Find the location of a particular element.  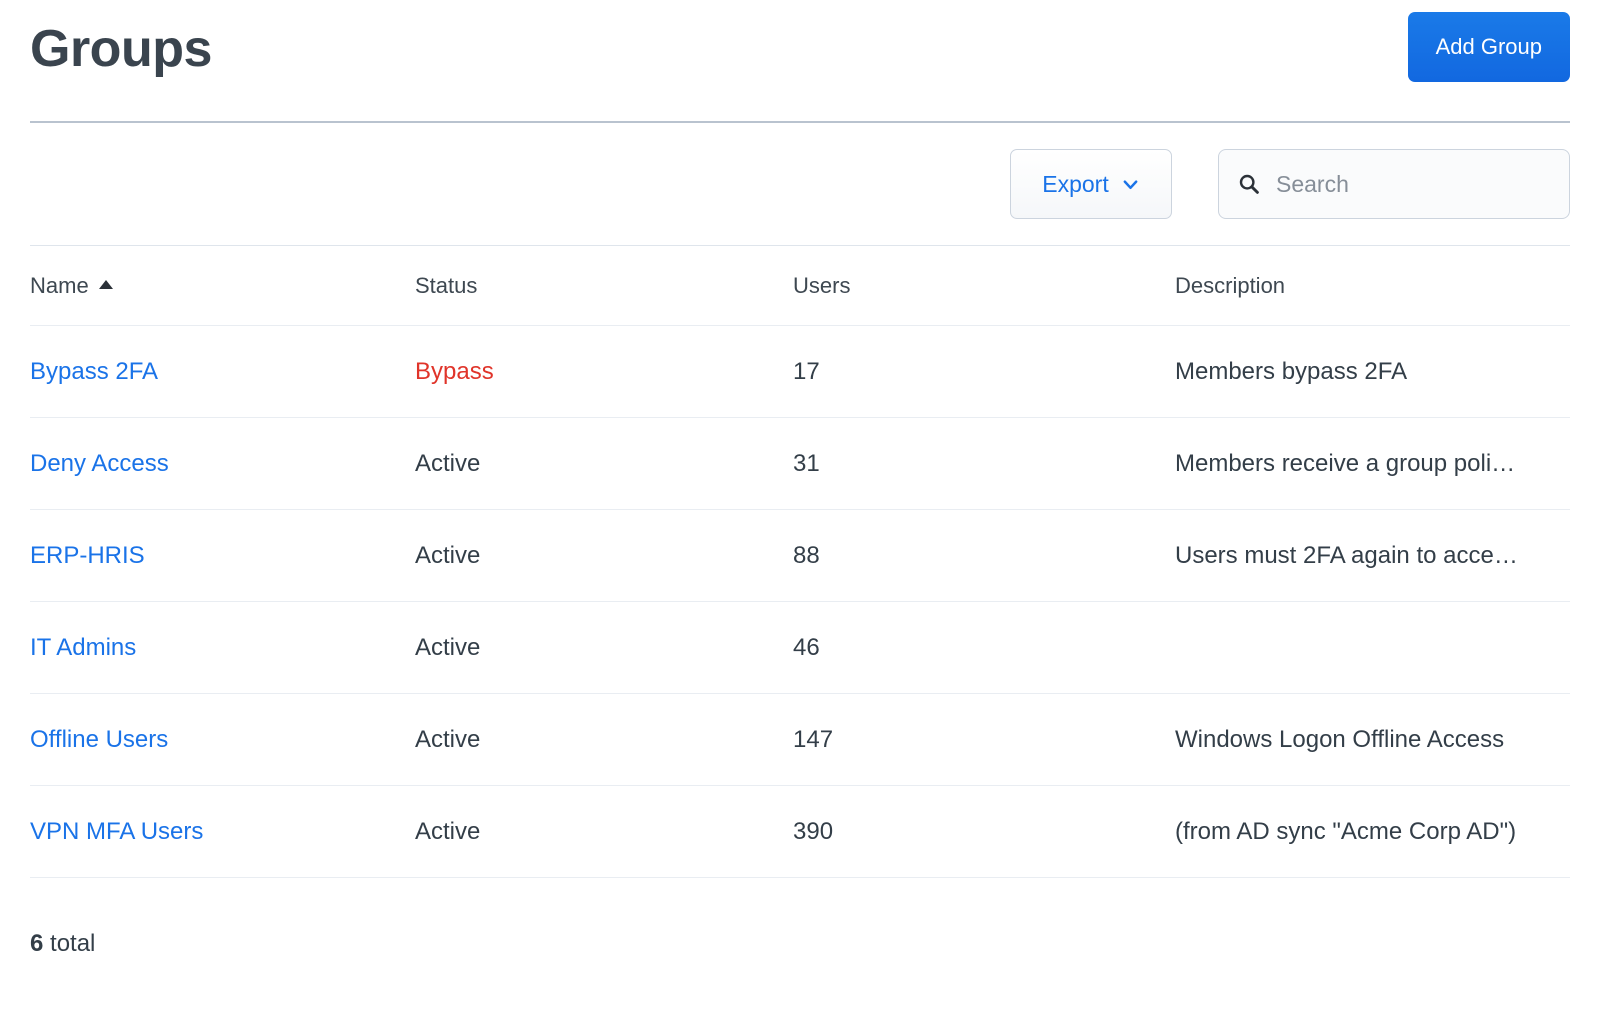

search-box is located at coordinates (1394, 184).